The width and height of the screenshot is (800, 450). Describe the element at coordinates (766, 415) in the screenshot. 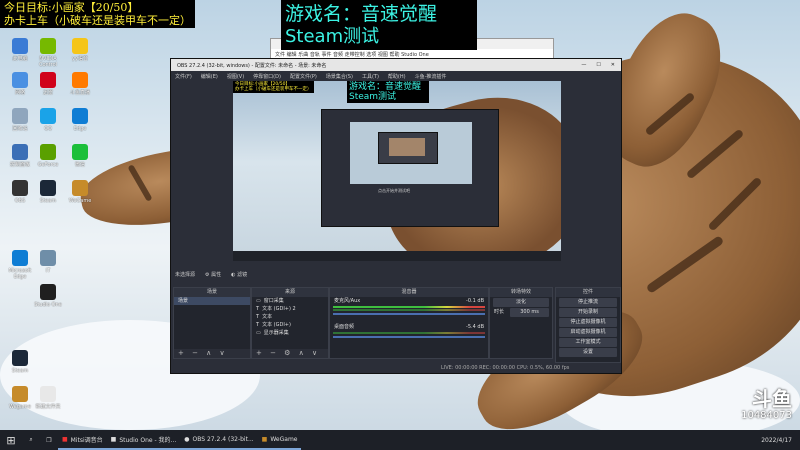

I see `room-number: 10484073` at that location.